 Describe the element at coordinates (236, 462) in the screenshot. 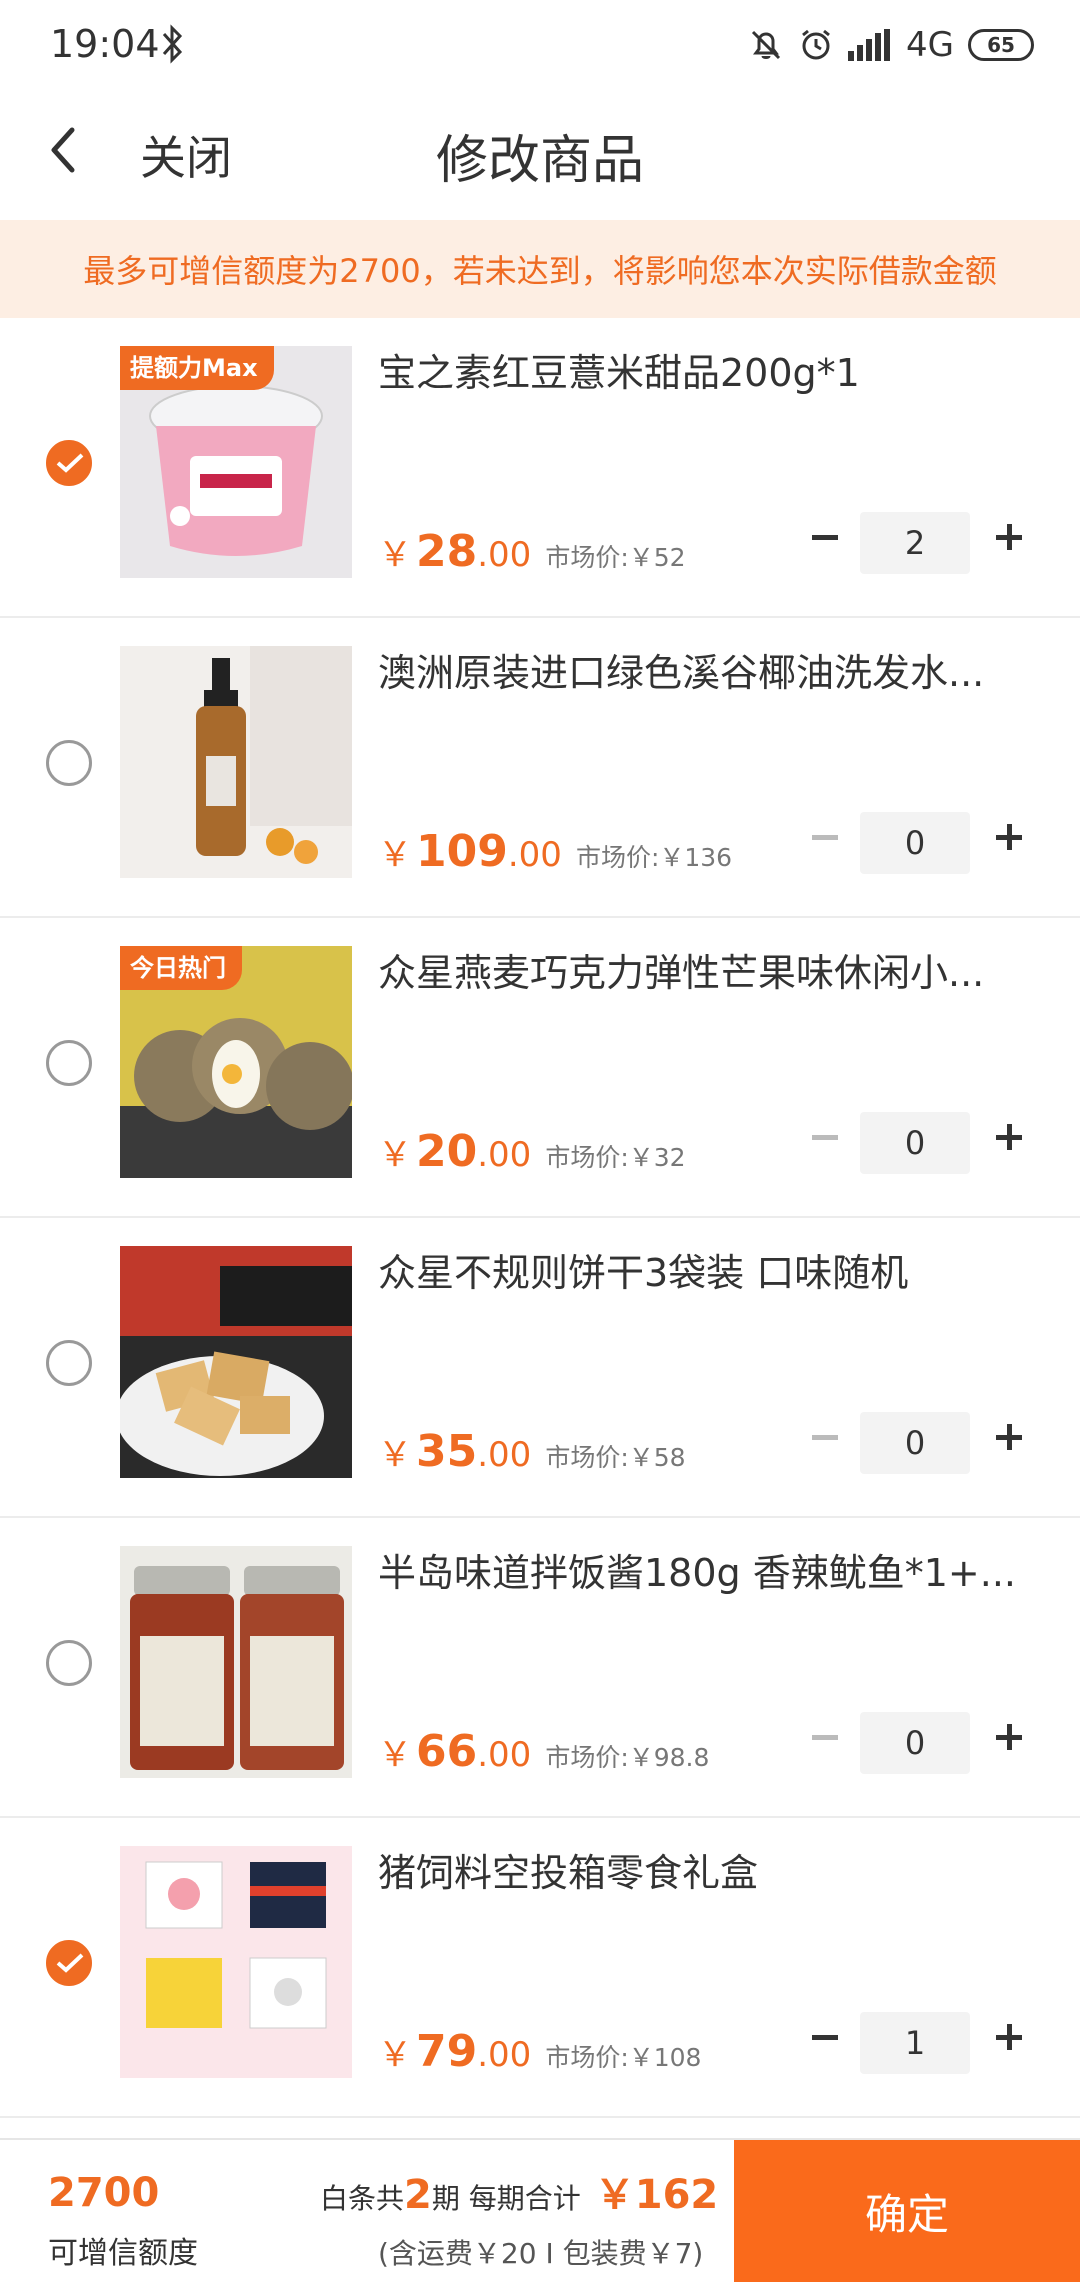

I see `product-image: 提额力Max` at that location.